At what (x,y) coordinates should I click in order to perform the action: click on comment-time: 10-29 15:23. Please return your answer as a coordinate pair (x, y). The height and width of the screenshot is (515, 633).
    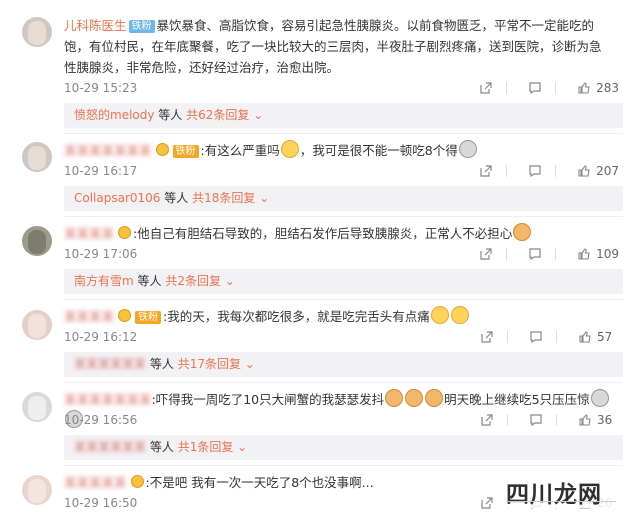
    Looking at the image, I should click on (101, 88).